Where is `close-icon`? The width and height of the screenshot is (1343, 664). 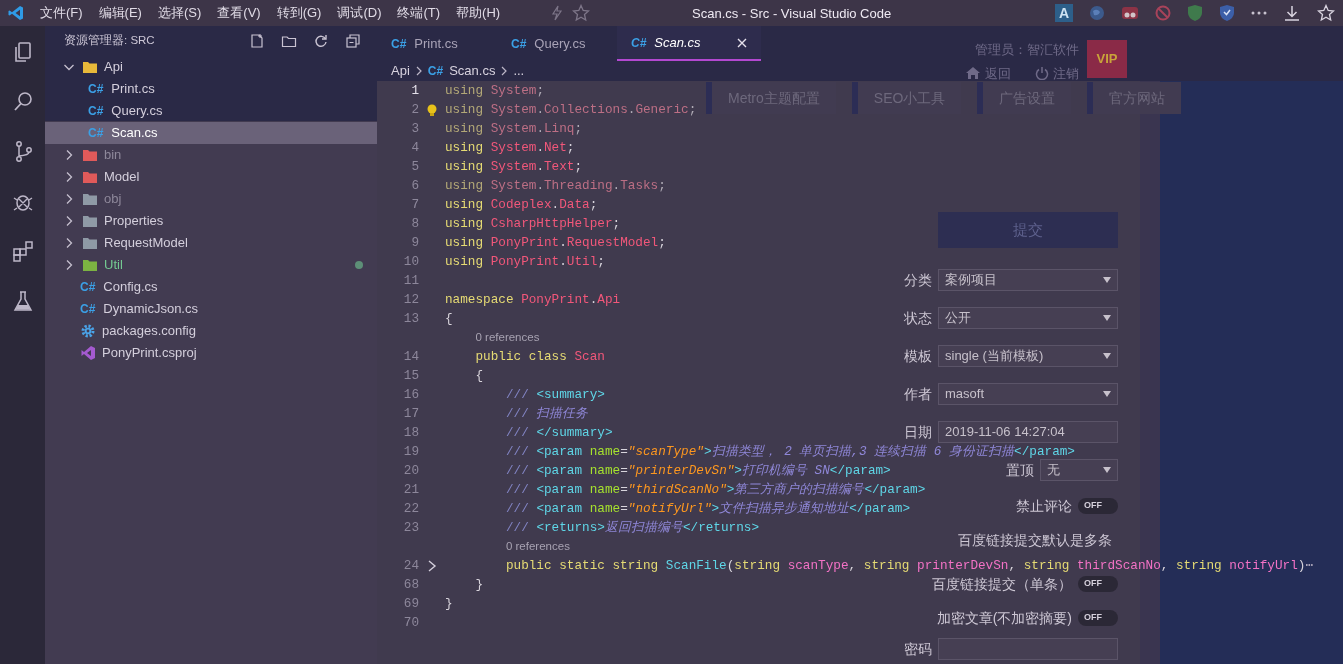
close-icon is located at coordinates (741, 42).